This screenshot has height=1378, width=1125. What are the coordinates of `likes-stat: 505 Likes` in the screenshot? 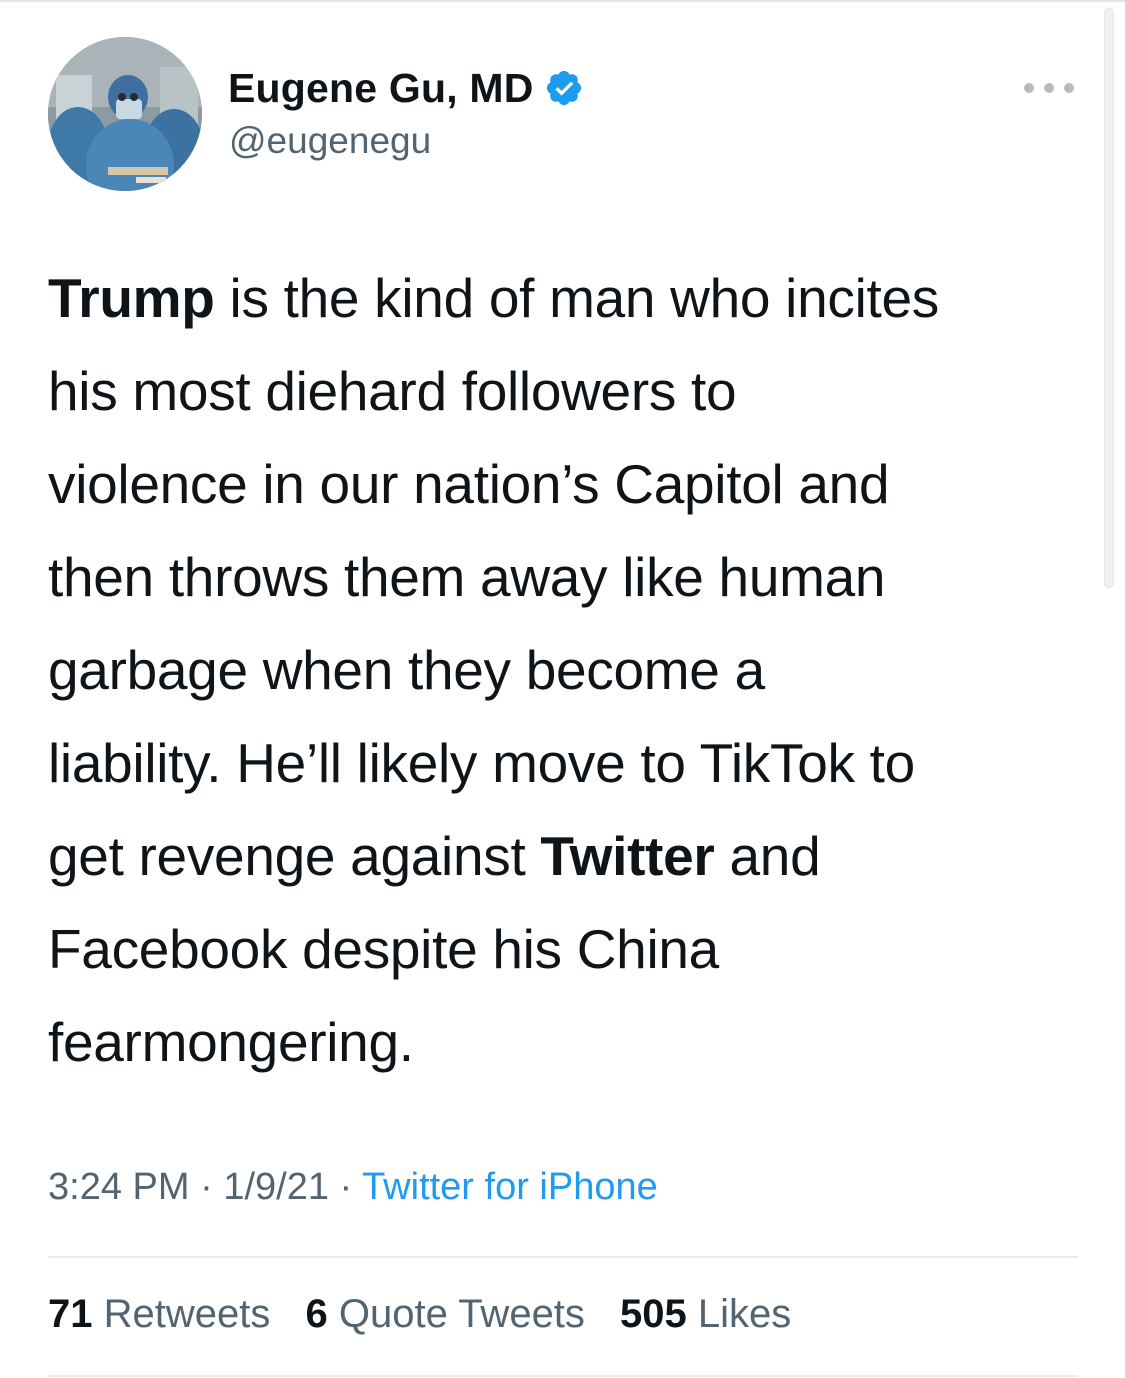 It's located at (705, 1314).